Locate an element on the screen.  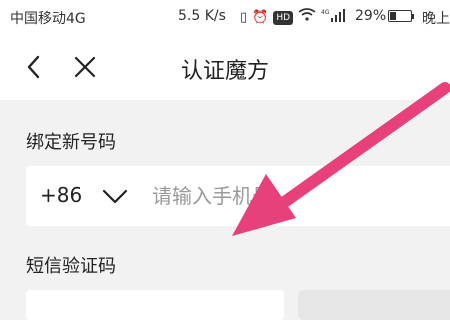
net-speed: 5.5 K/s is located at coordinates (202, 16).